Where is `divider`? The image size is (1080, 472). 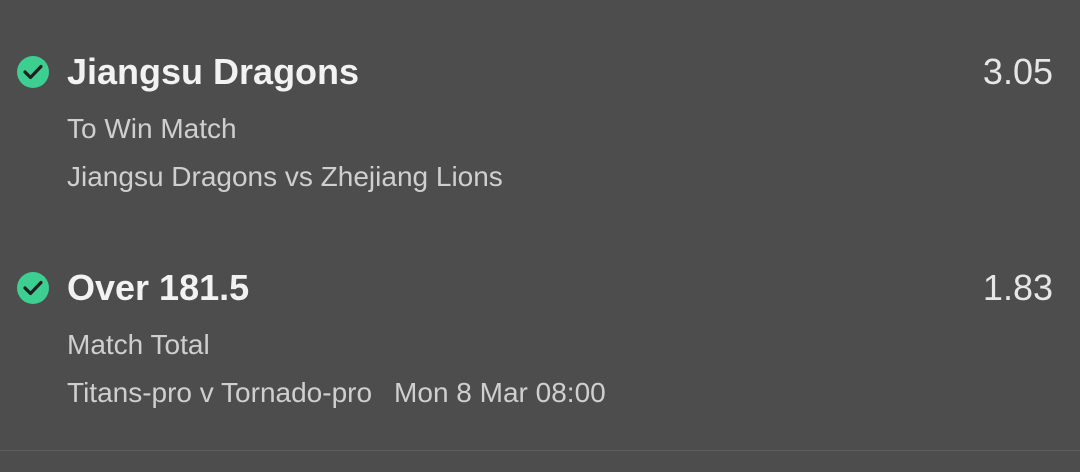
divider is located at coordinates (540, 450).